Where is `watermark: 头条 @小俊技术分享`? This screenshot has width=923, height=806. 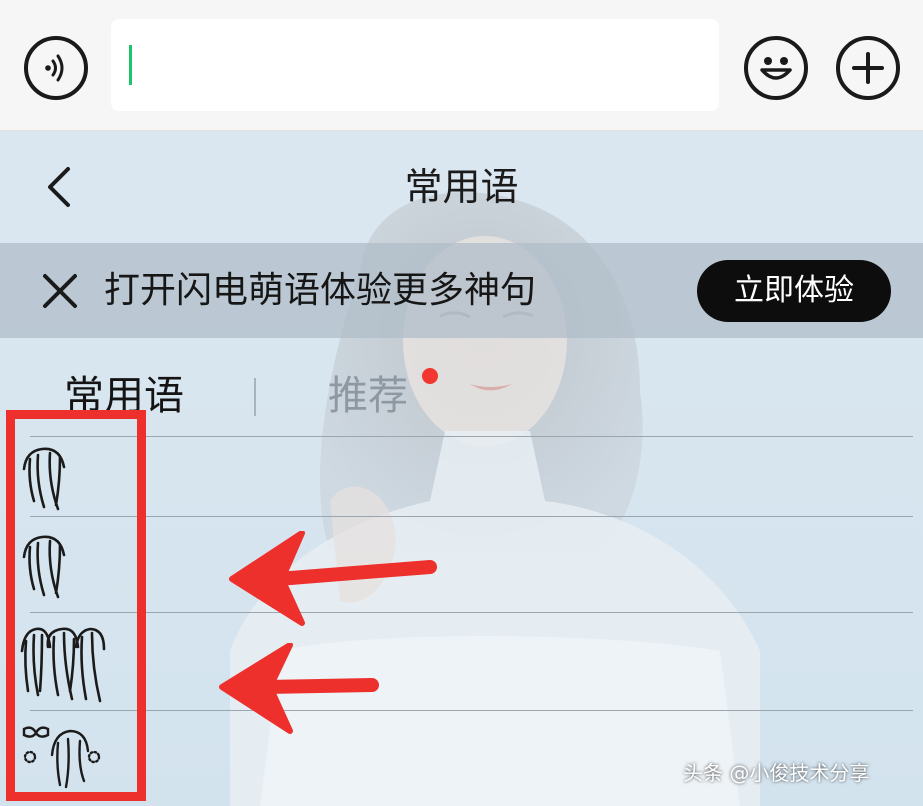
watermark: 头条 @小俊技术分享 is located at coordinates (776, 773).